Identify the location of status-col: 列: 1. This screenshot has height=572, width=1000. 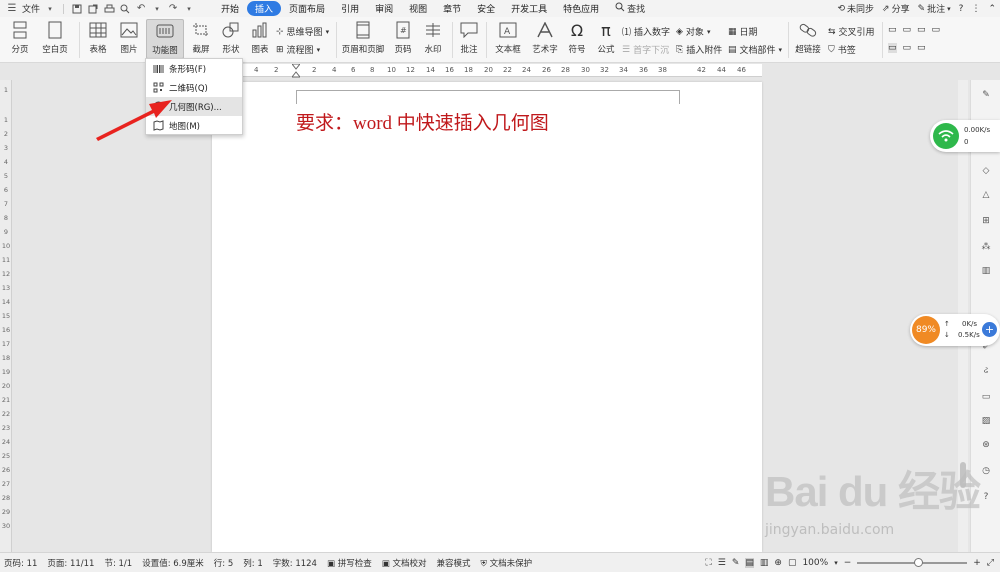
(252, 563).